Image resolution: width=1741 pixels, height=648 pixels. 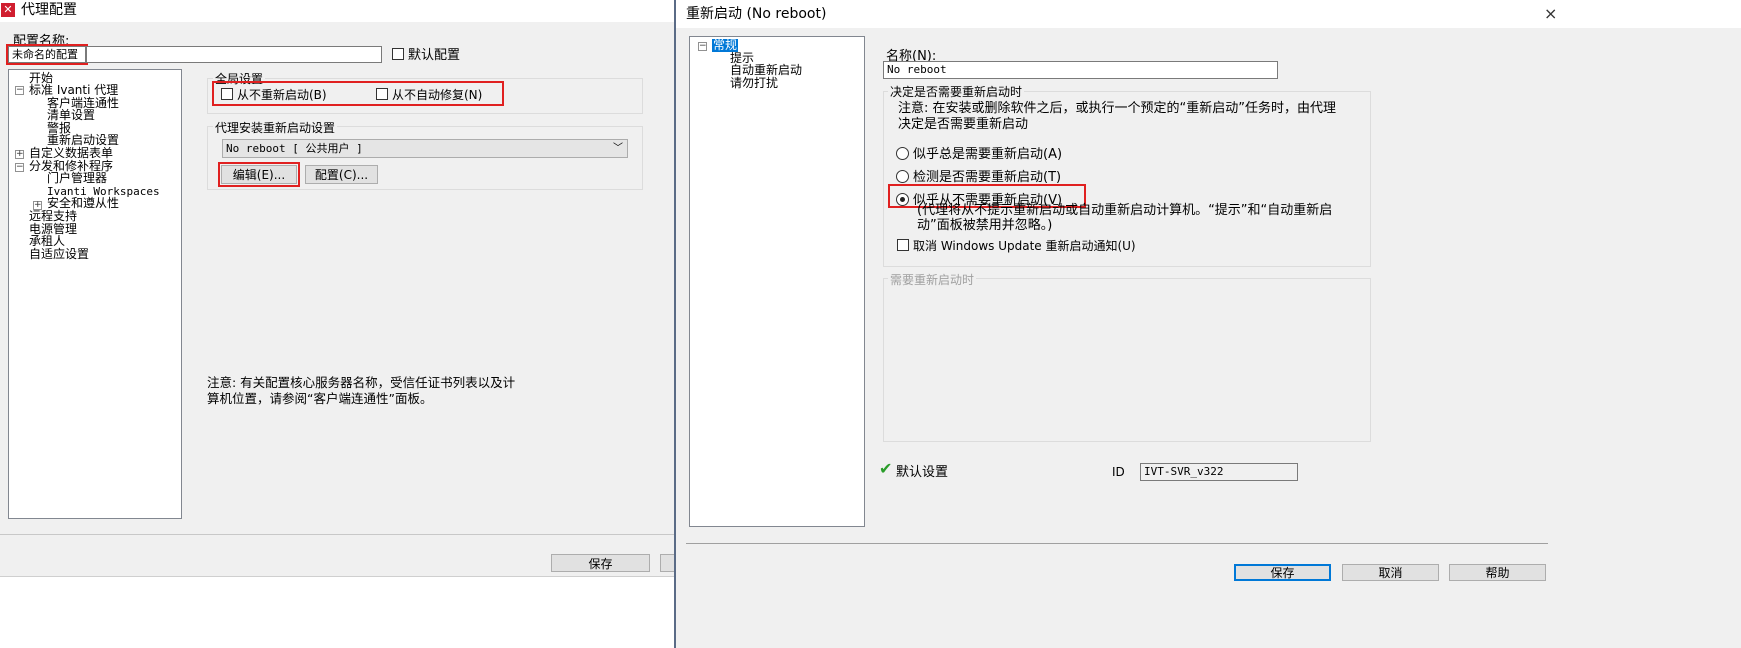 I want to click on id-field: IVT-SVR_v322, so click(x=1219, y=472).